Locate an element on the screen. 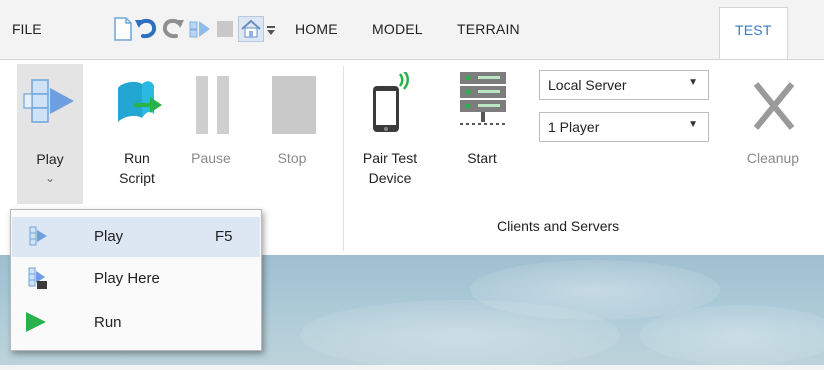  play-large-icon is located at coordinates (50, 102).